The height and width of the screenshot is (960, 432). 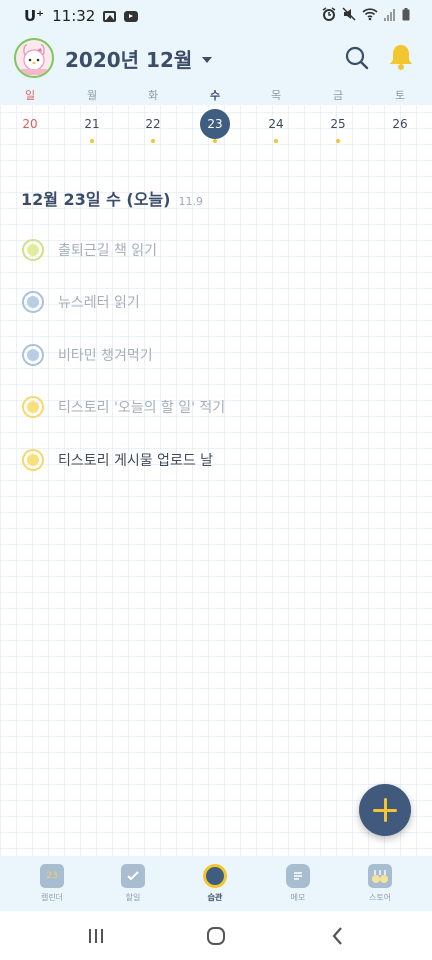 What do you see at coordinates (108, 251) in the screenshot?
I see `task-label: 출퇴근길 책 읽기` at bounding box center [108, 251].